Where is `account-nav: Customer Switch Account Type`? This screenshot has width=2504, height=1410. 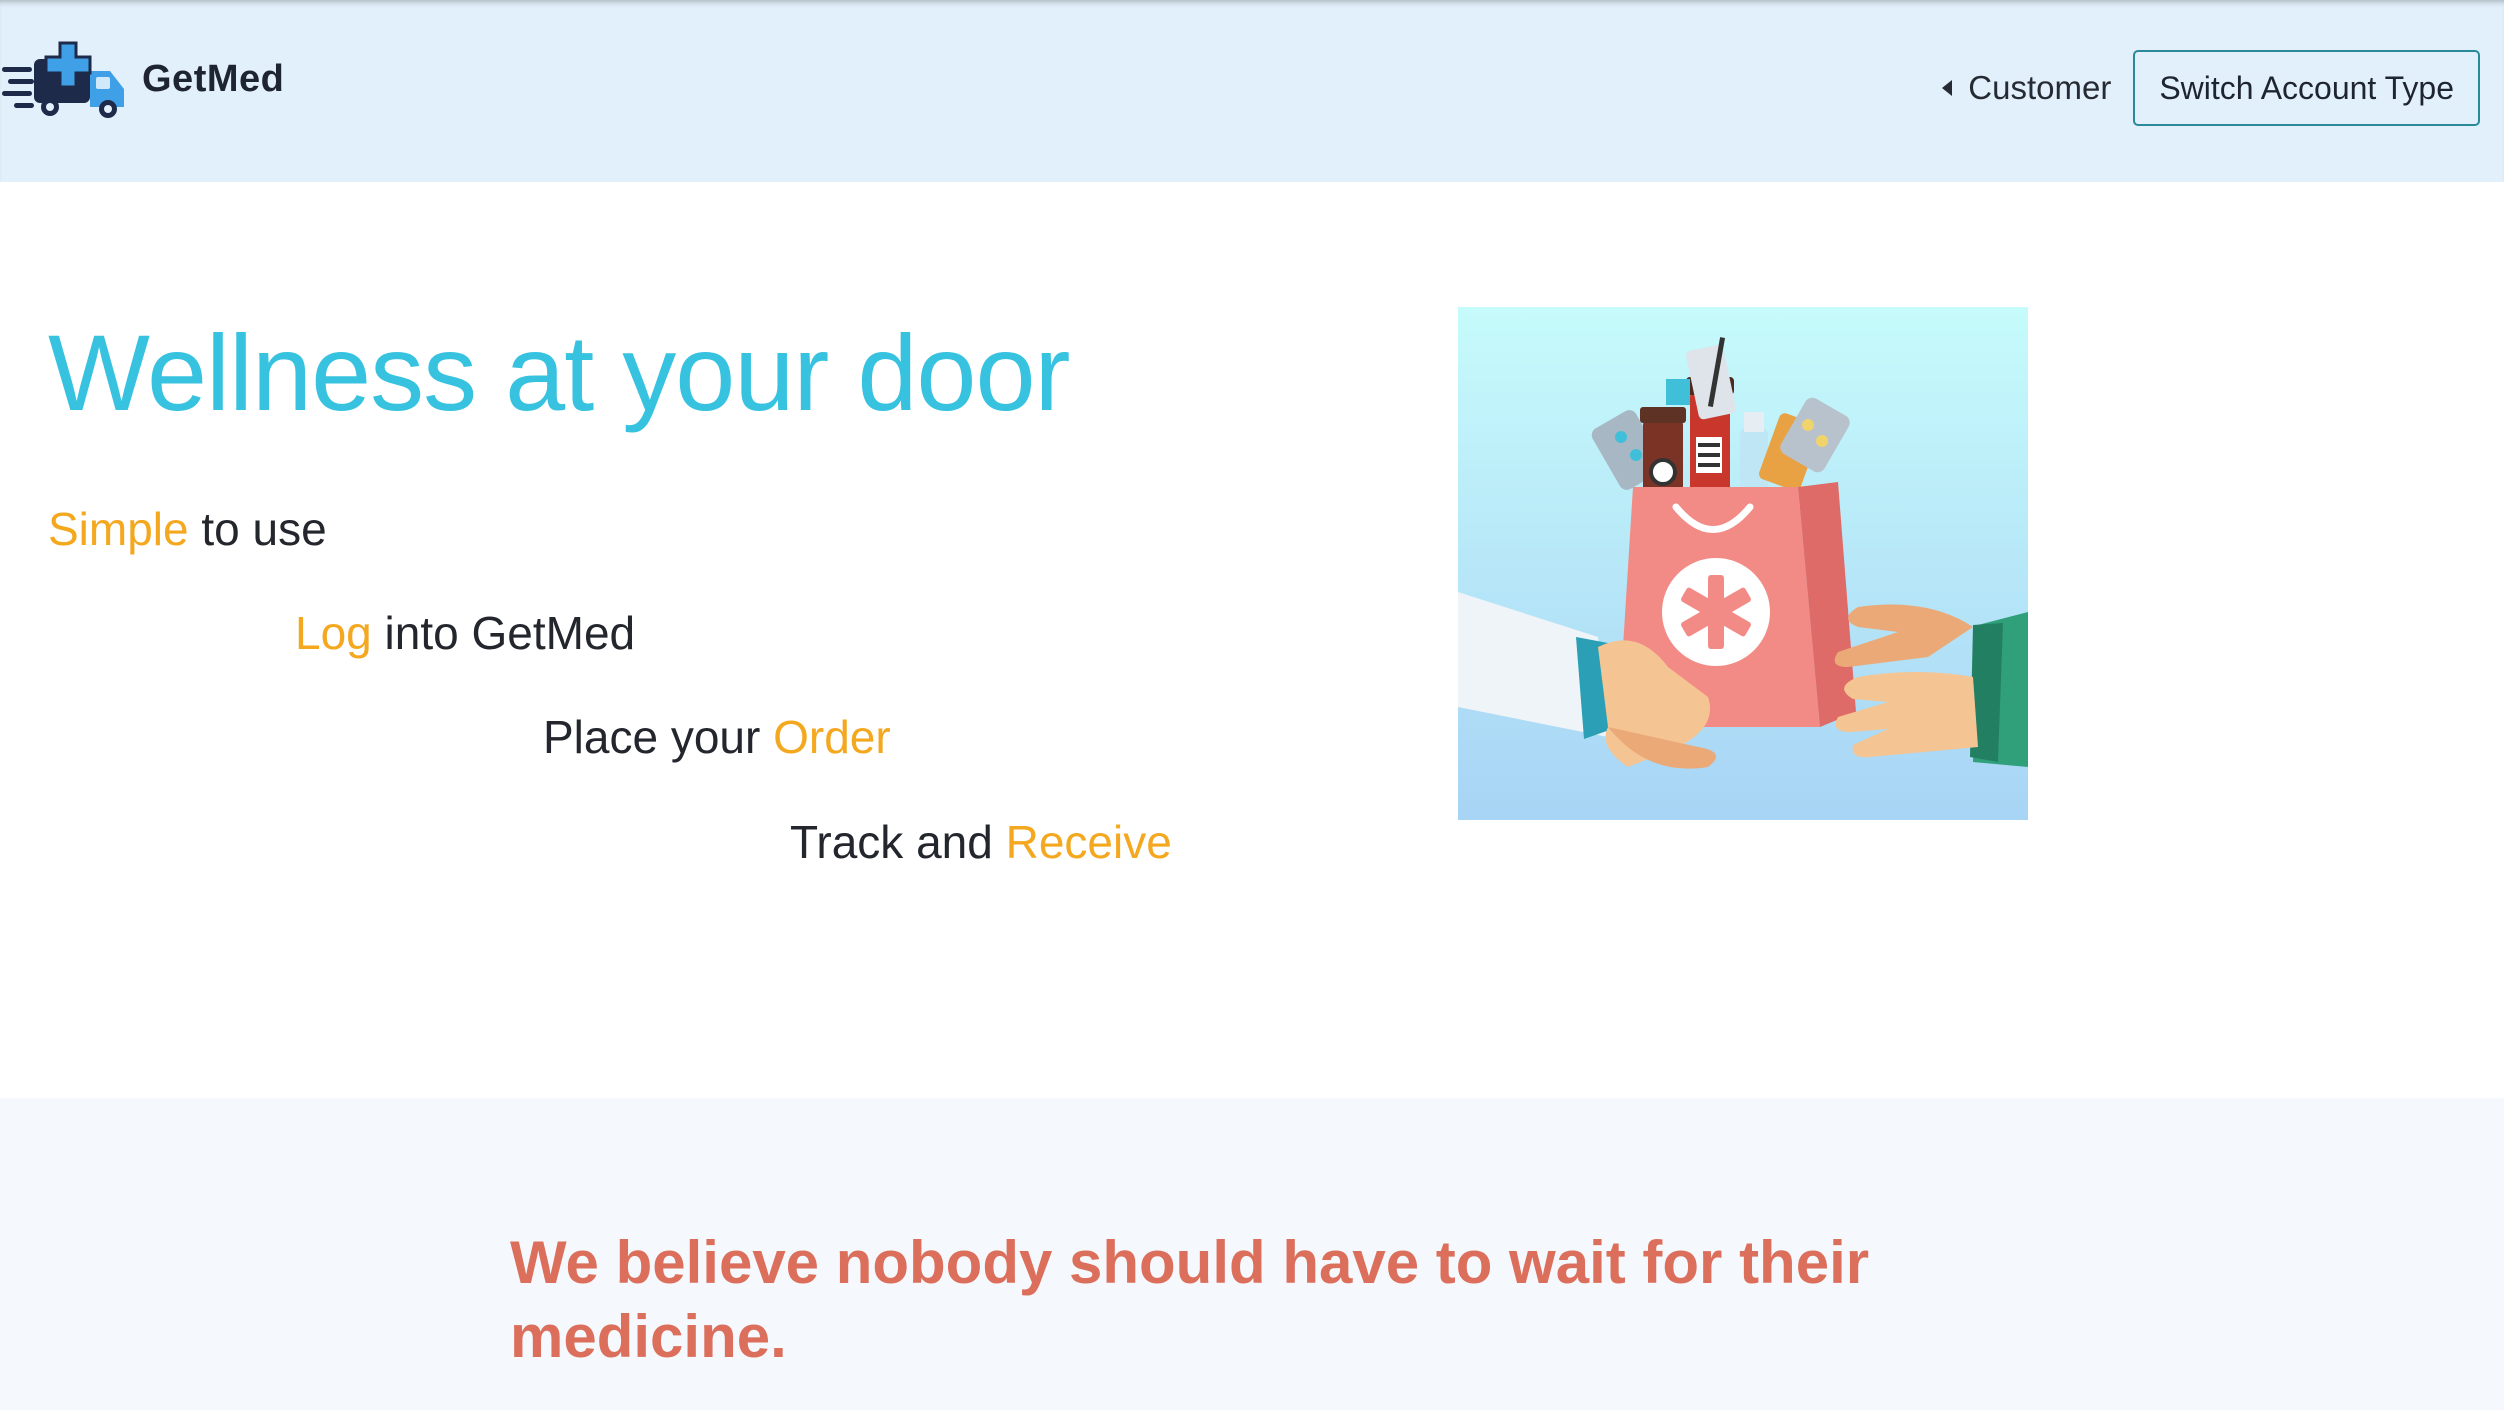 account-nav: Customer Switch Account Type is located at coordinates (2211, 88).